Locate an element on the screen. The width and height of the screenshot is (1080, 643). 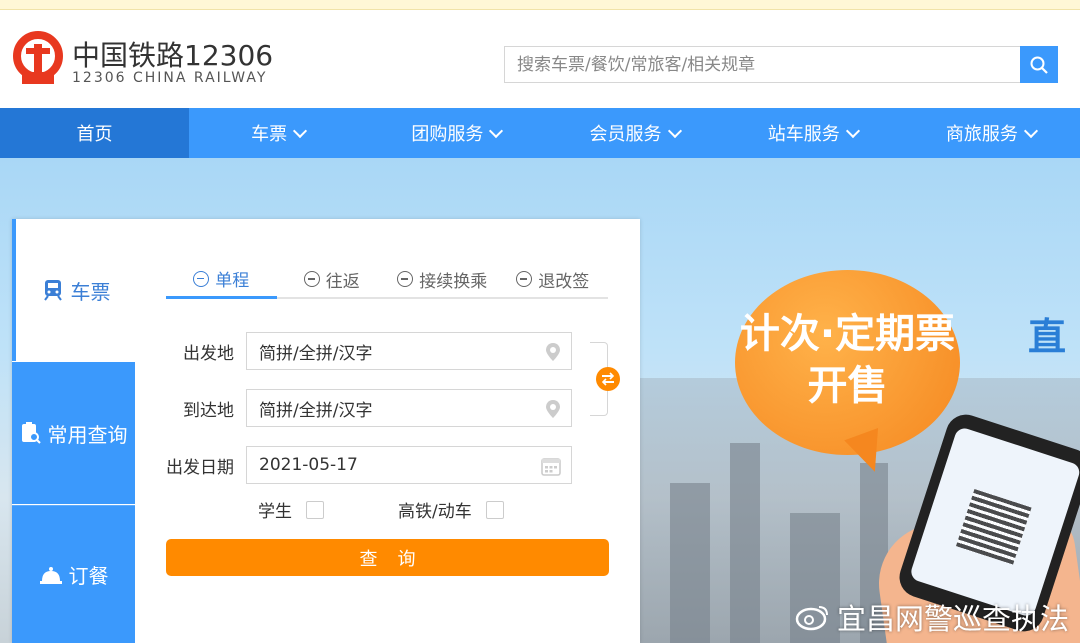
main-nav: 首页 车票 团购服务 会员服务 站车服务 商旅服务 is located at coordinates (540, 133).